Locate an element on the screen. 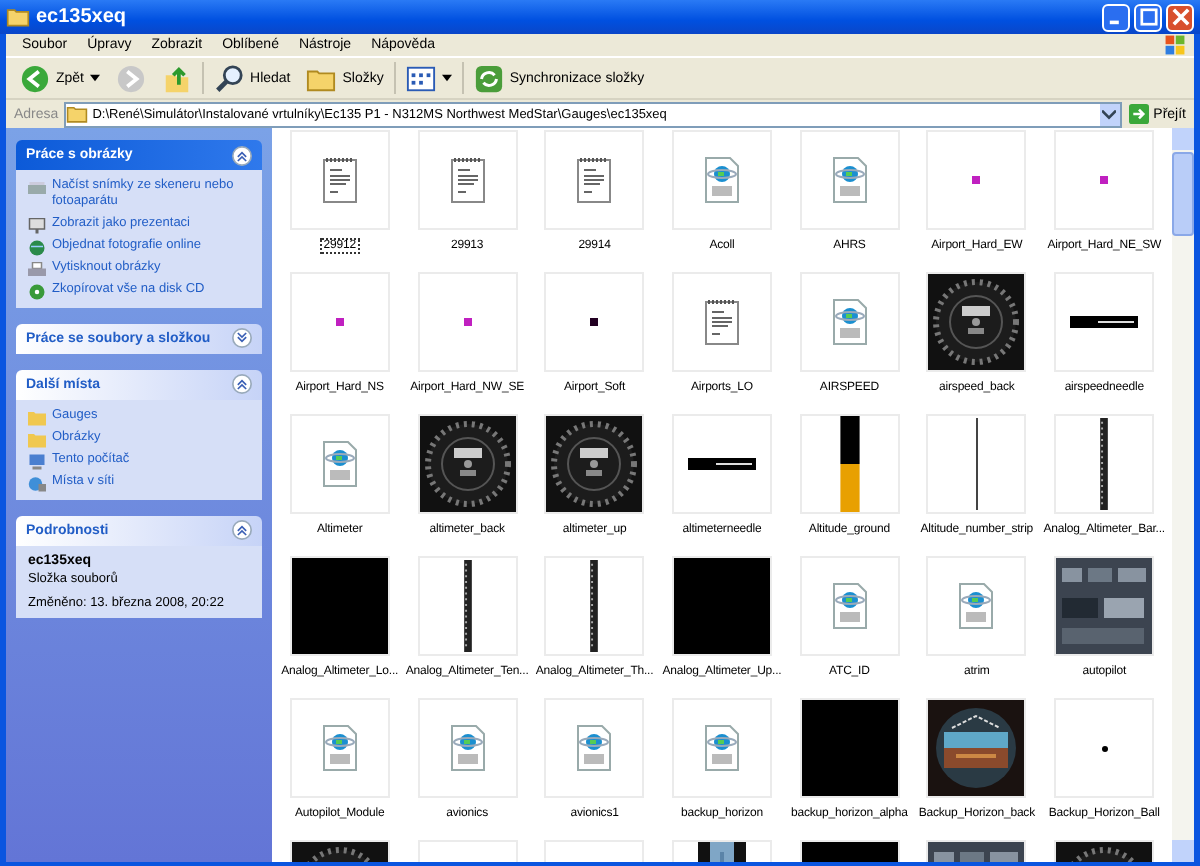 The height and width of the screenshot is (866, 1200). search-icon is located at coordinates (229, 78).